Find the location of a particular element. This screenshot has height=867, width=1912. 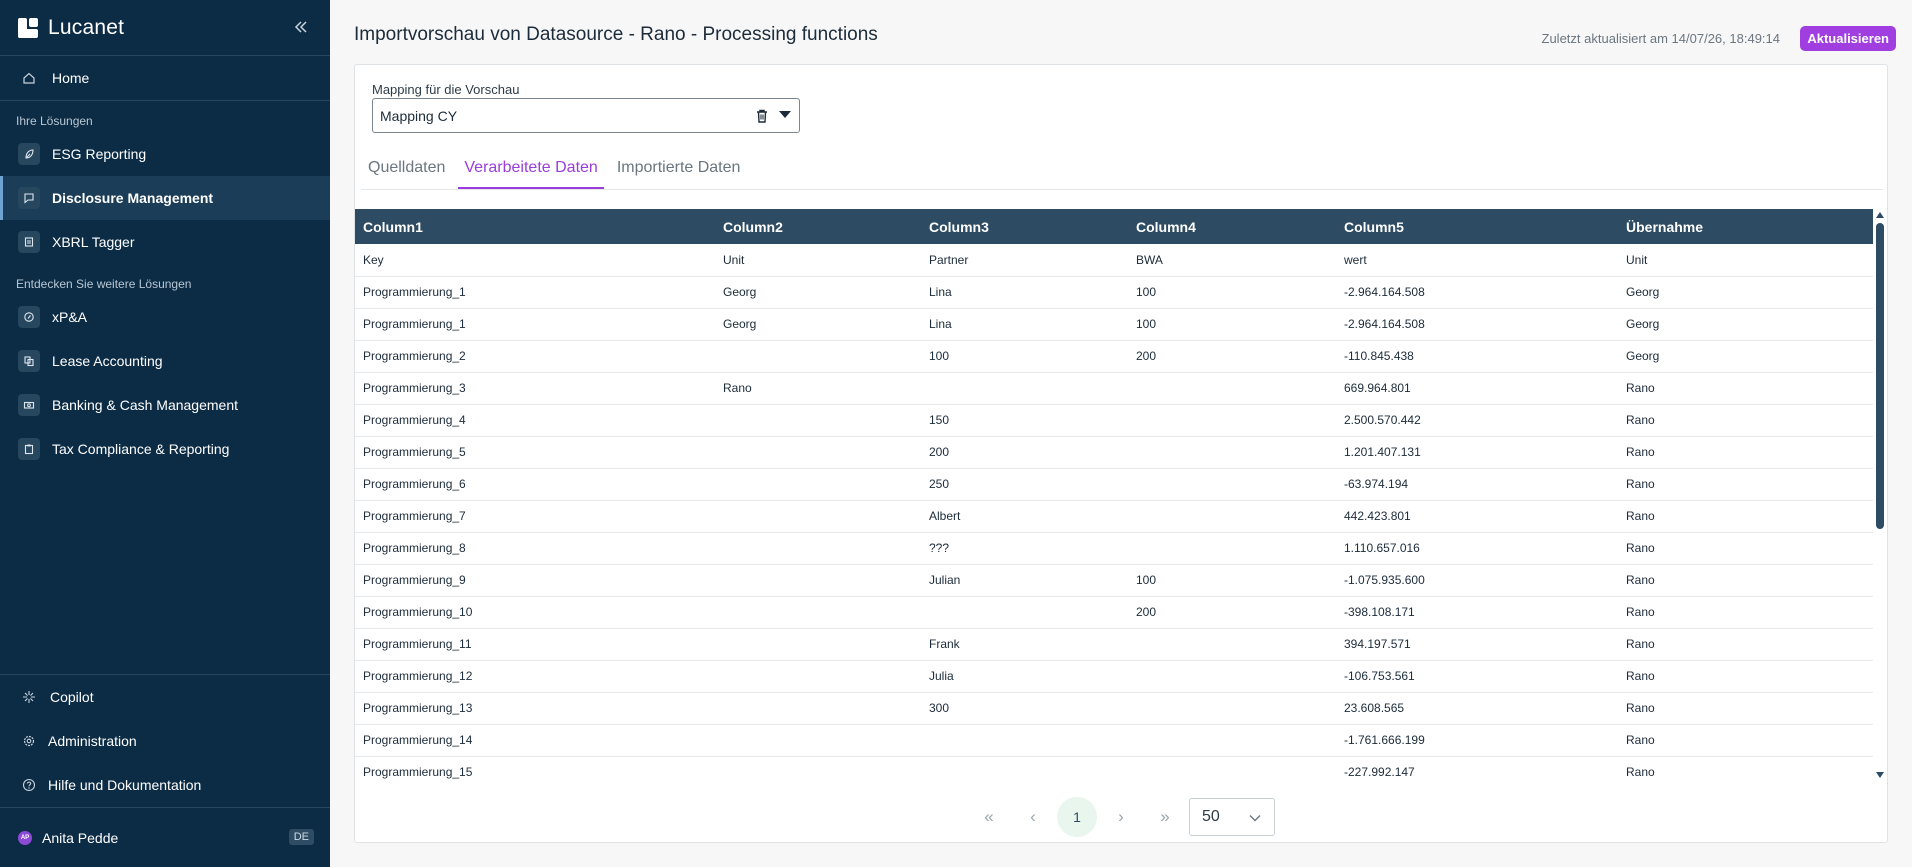

sidebar-item-lease-accounting: Lease Accounting is located at coordinates (165, 361).